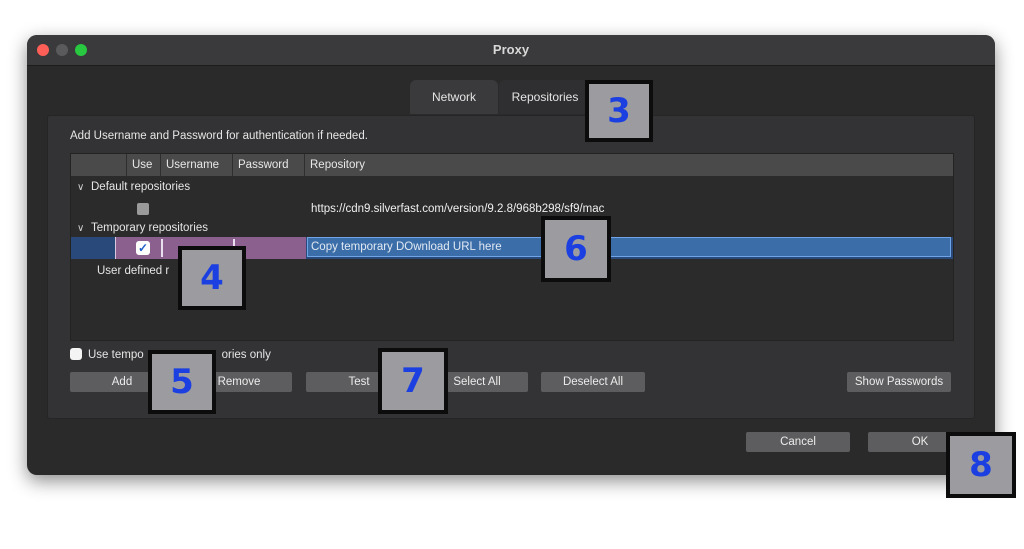 This screenshot has height=549, width=1024. Describe the element at coordinates (162, 248) in the screenshot. I see `column-divider` at that location.